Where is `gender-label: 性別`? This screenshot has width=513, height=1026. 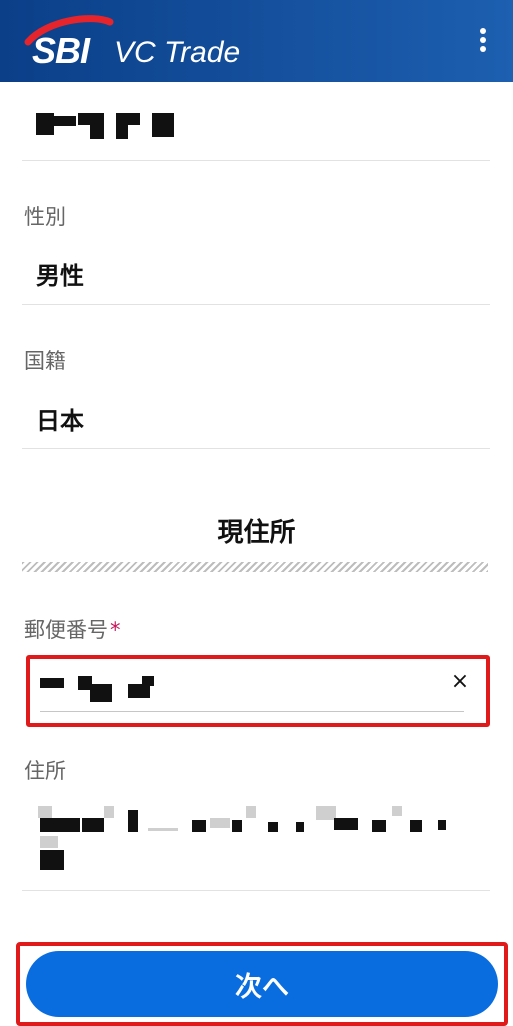
gender-label: 性別 is located at coordinates (45, 217).